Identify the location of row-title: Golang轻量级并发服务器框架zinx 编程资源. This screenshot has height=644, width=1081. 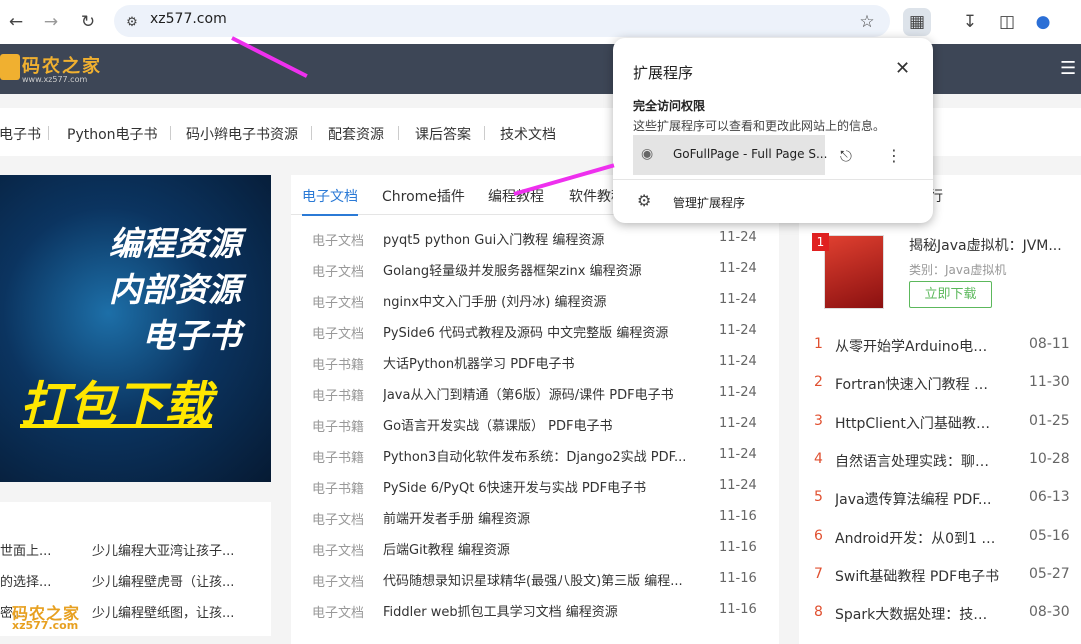
(548, 269).